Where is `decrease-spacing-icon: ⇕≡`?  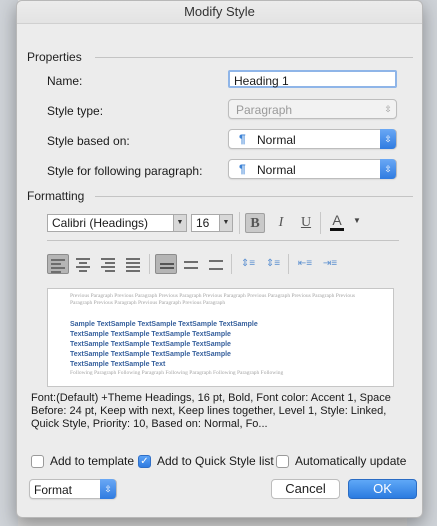 decrease-spacing-icon: ⇕≡ is located at coordinates (248, 263).